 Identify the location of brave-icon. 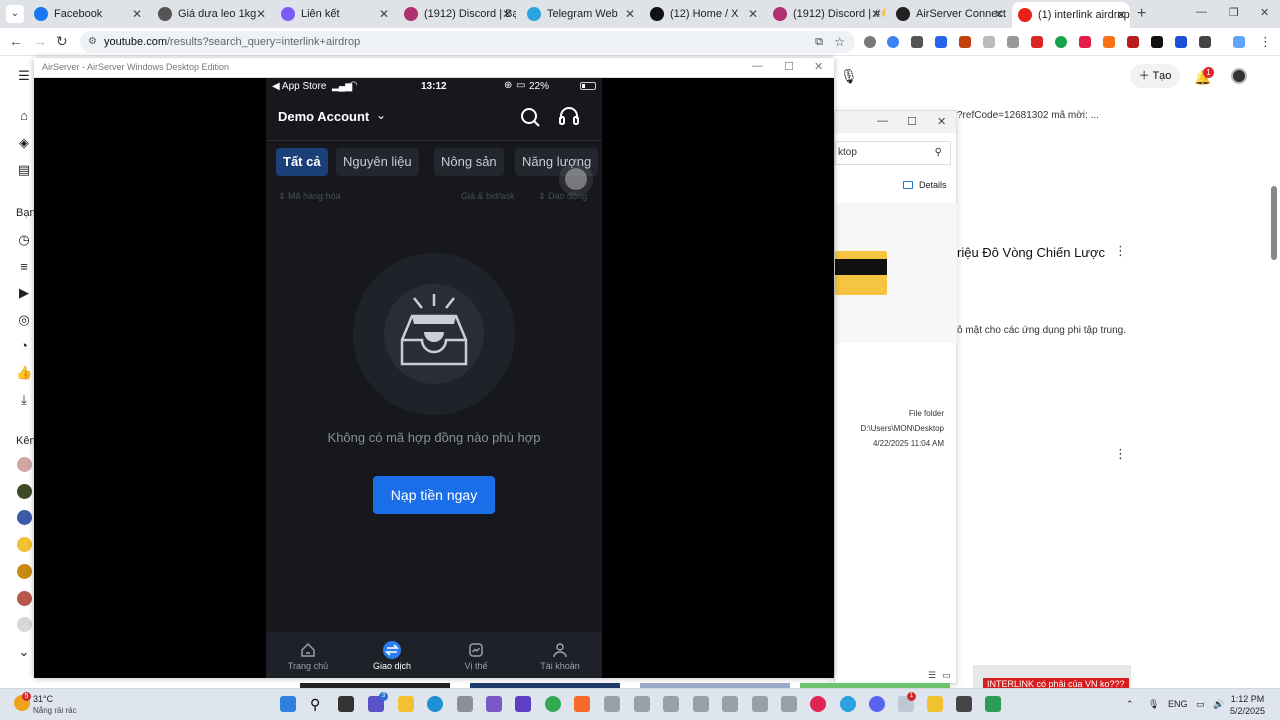
(582, 704).